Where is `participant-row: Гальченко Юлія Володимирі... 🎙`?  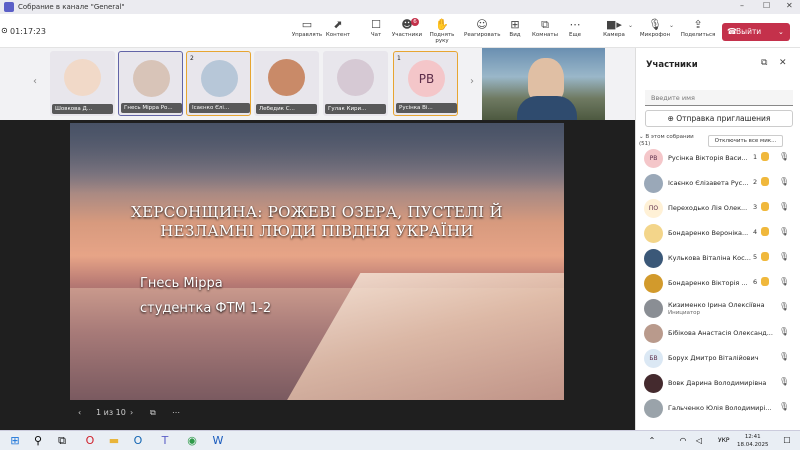 participant-row: Гальченко Юлія Володимирі... 🎙 is located at coordinates (718, 409).